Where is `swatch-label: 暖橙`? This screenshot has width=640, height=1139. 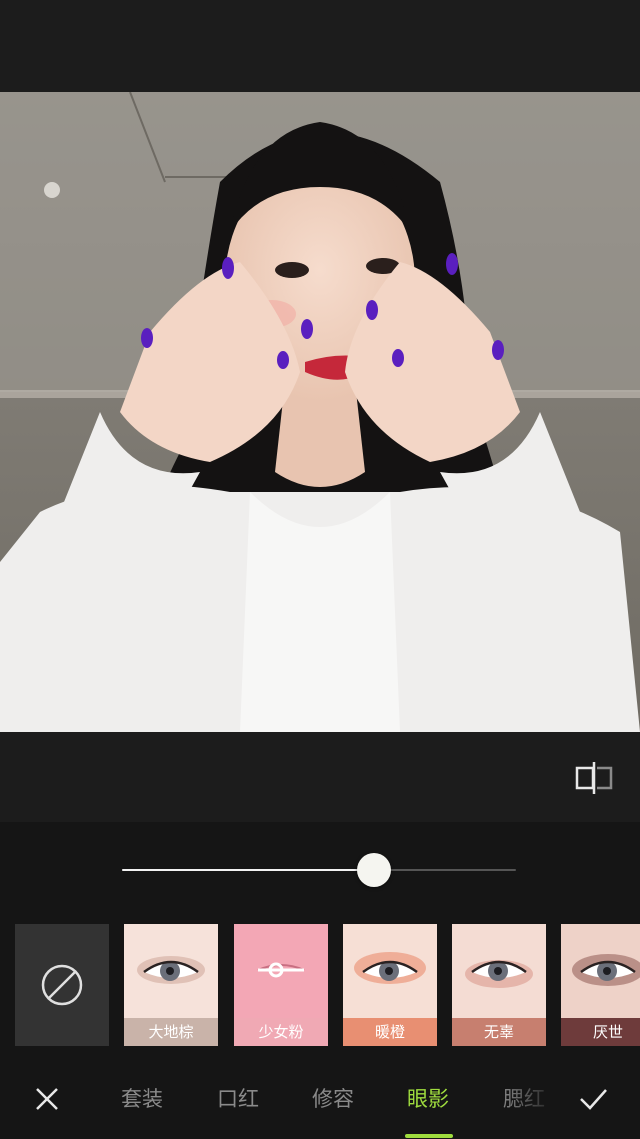
swatch-label: 暖橙 is located at coordinates (390, 1032).